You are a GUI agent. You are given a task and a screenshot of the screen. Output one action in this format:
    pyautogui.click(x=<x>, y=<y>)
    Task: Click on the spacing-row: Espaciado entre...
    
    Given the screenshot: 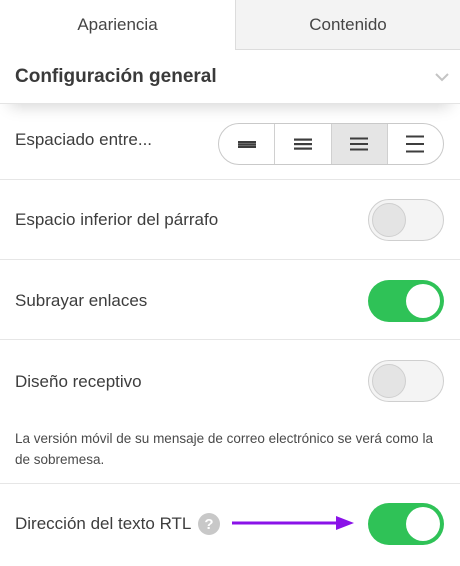 What is the action you would take?
    pyautogui.click(x=230, y=142)
    